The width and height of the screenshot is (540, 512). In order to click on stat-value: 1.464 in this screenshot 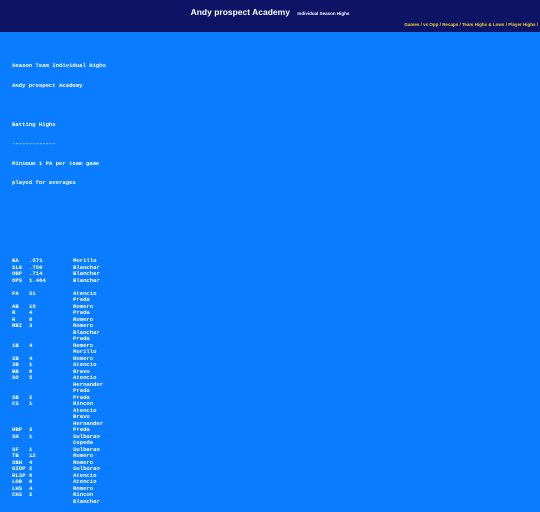, I will do `click(37, 280)`.